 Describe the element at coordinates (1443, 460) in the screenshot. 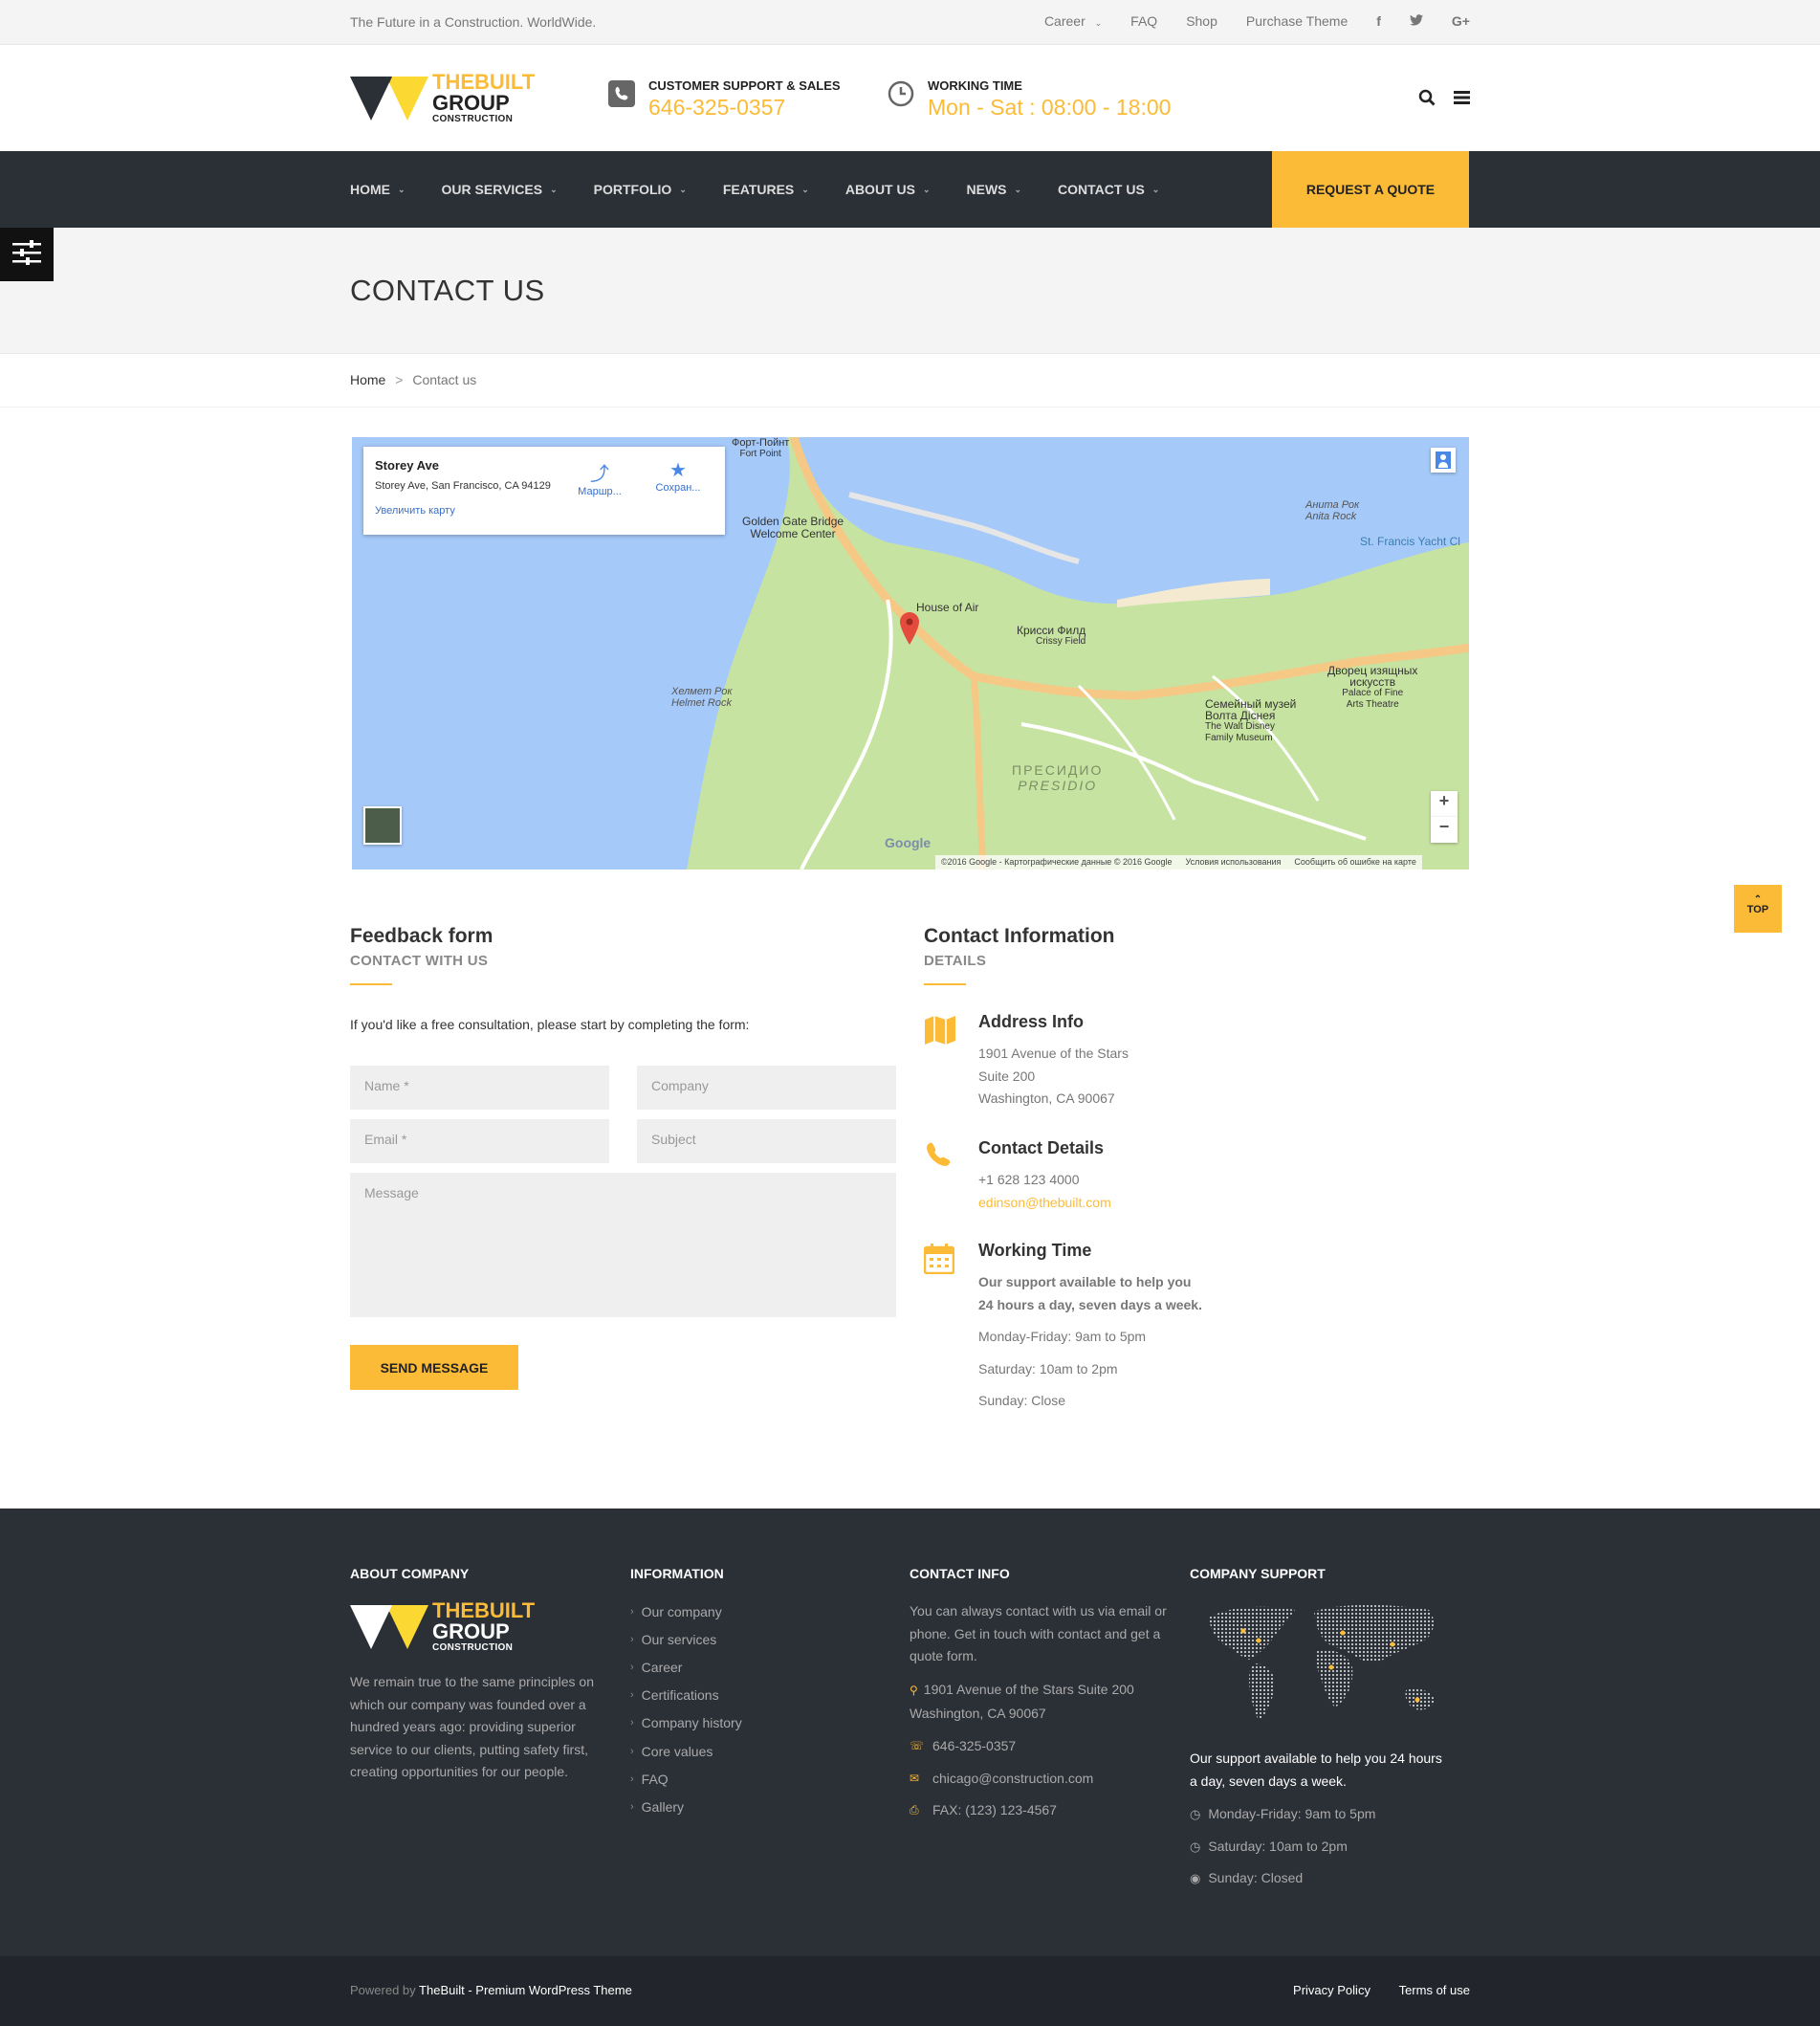

I see `street-view-icon` at that location.